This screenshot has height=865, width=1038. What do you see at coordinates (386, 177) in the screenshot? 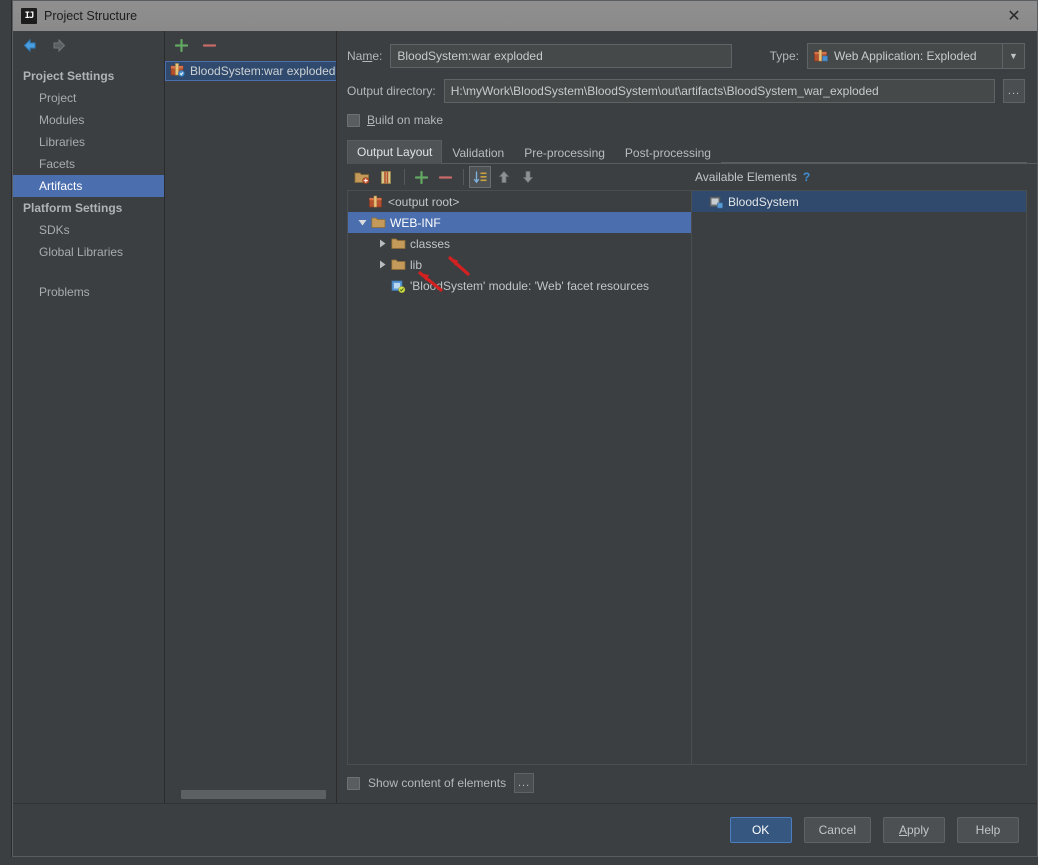
I see `archive-icon` at bounding box center [386, 177].